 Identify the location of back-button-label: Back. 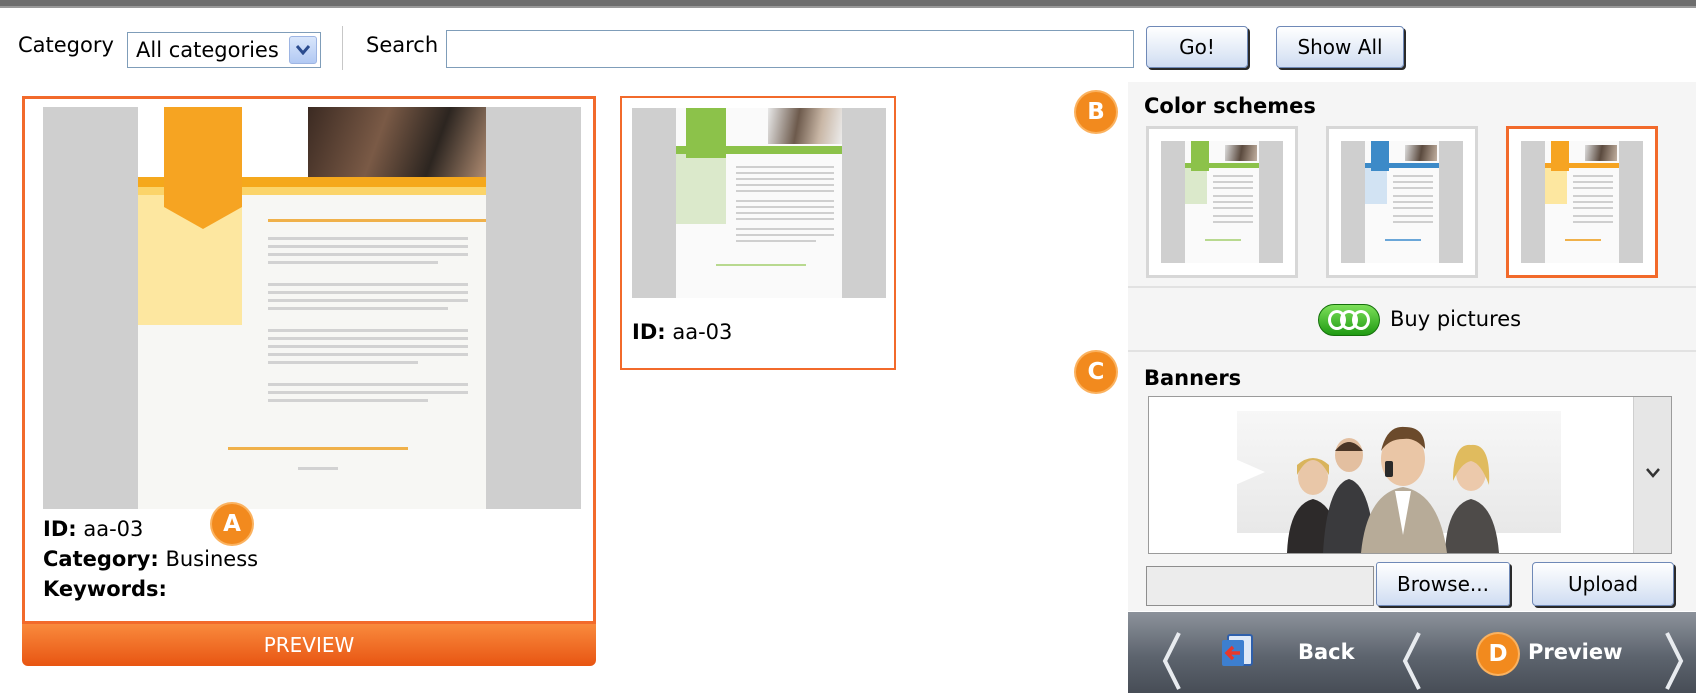
(1326, 652).